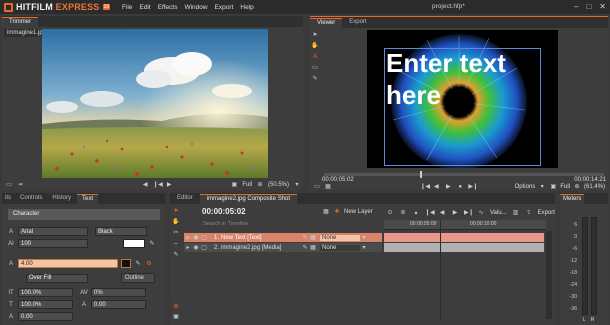 Image resolution: width=610 pixels, height=325 pixels. Describe the element at coordinates (358, 212) in the screenshot. I see `new-layer-button: New Layer` at that location.